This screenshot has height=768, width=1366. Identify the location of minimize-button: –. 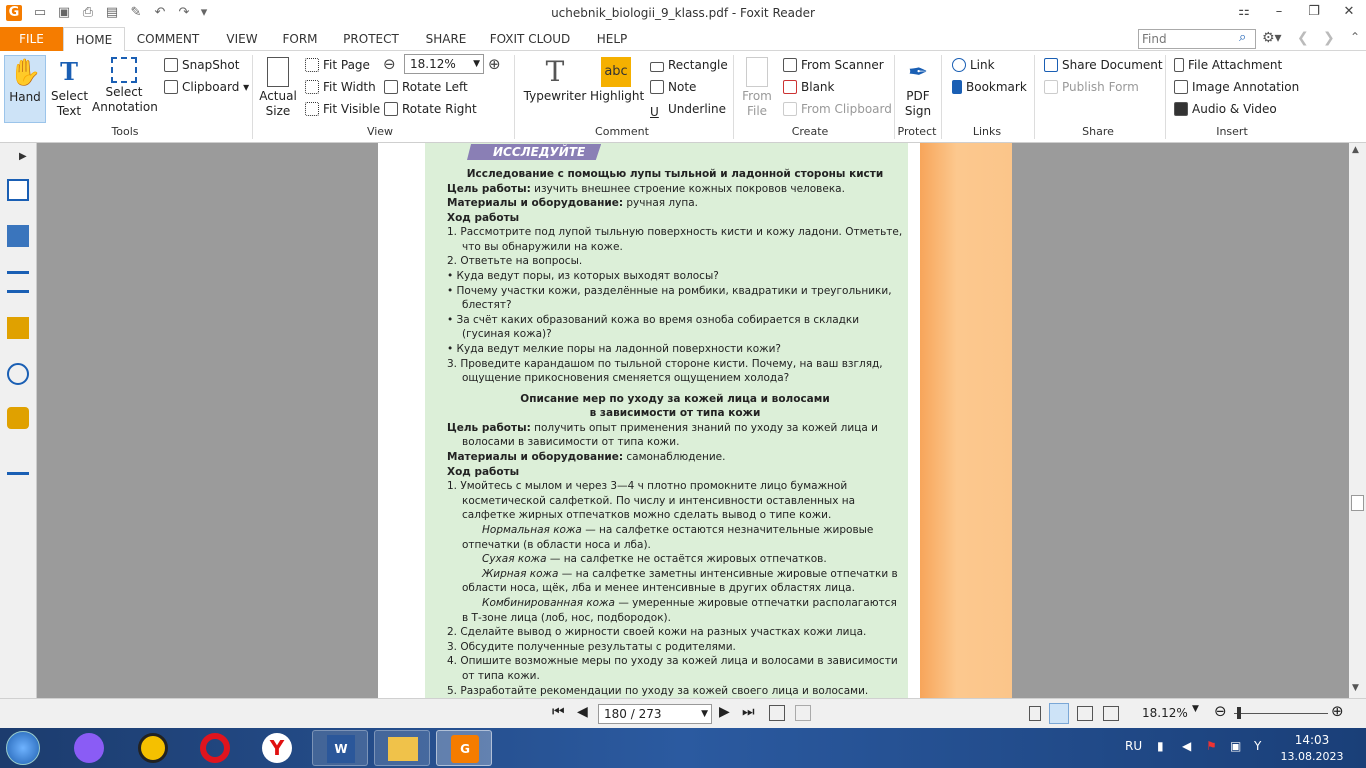
(1279, 12).